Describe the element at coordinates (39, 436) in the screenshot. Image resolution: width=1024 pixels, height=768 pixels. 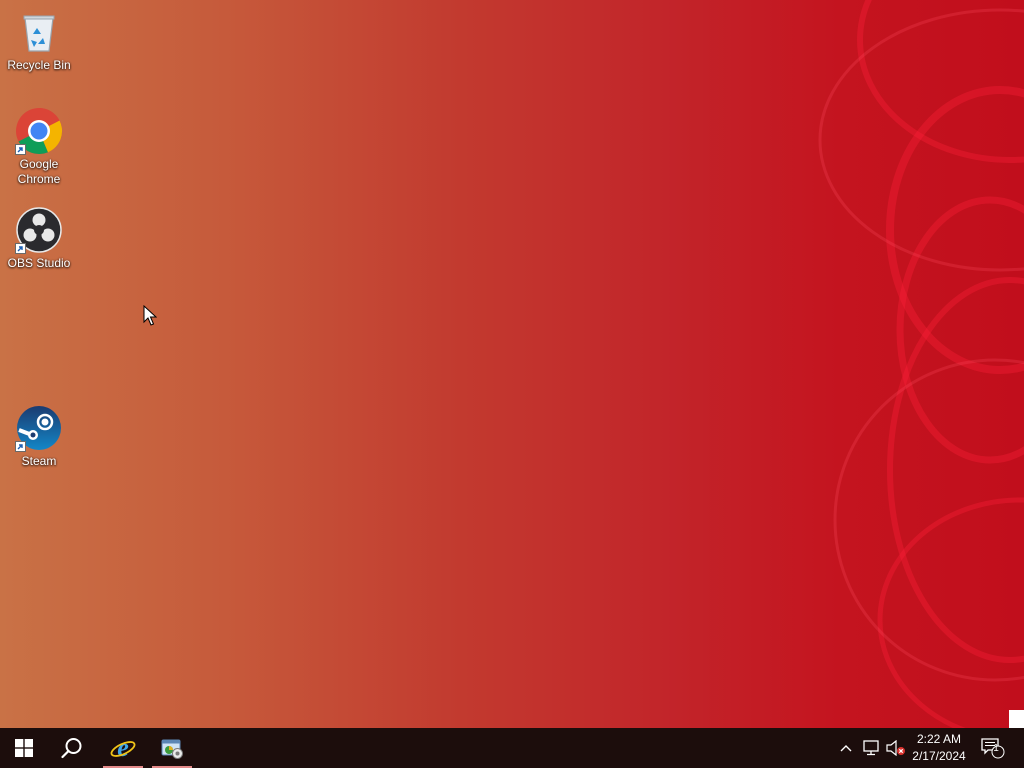
I see `desktop-icon-steam: Steam` at that location.